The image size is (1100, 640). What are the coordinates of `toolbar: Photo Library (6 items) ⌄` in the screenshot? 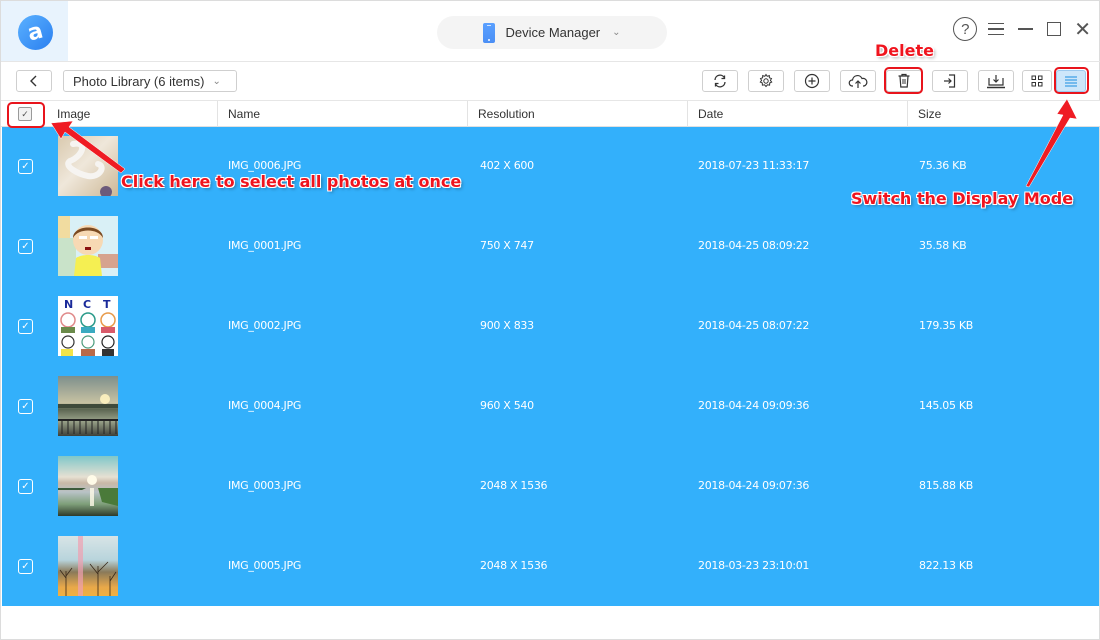 It's located at (550, 81).